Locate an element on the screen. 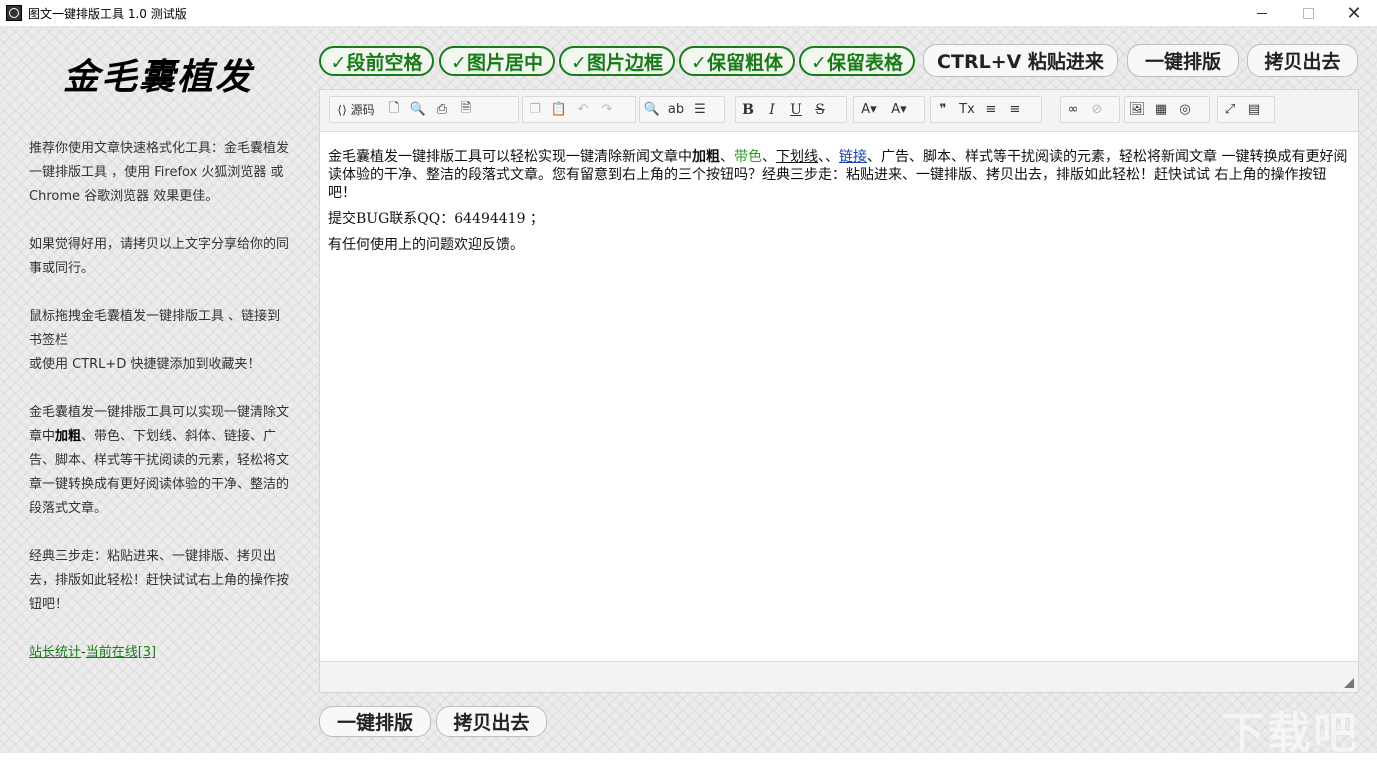 This screenshot has height=761, width=1377. redo-icon: ↷ is located at coordinates (607, 109).